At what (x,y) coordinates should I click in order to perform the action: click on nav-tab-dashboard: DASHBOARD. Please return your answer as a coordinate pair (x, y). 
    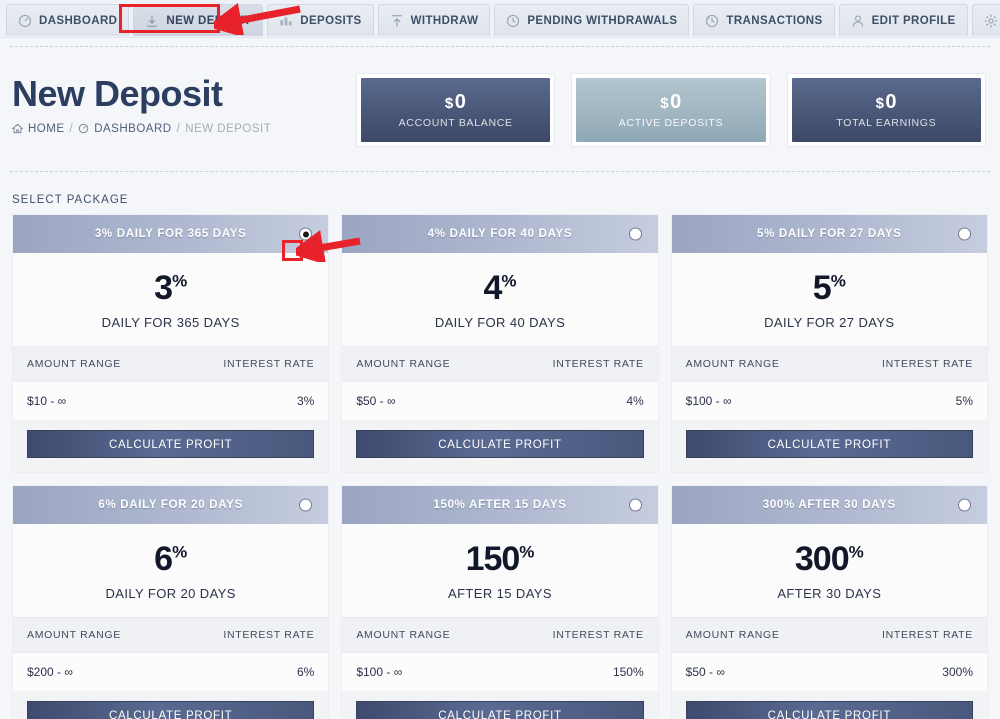
    Looking at the image, I should click on (68, 20).